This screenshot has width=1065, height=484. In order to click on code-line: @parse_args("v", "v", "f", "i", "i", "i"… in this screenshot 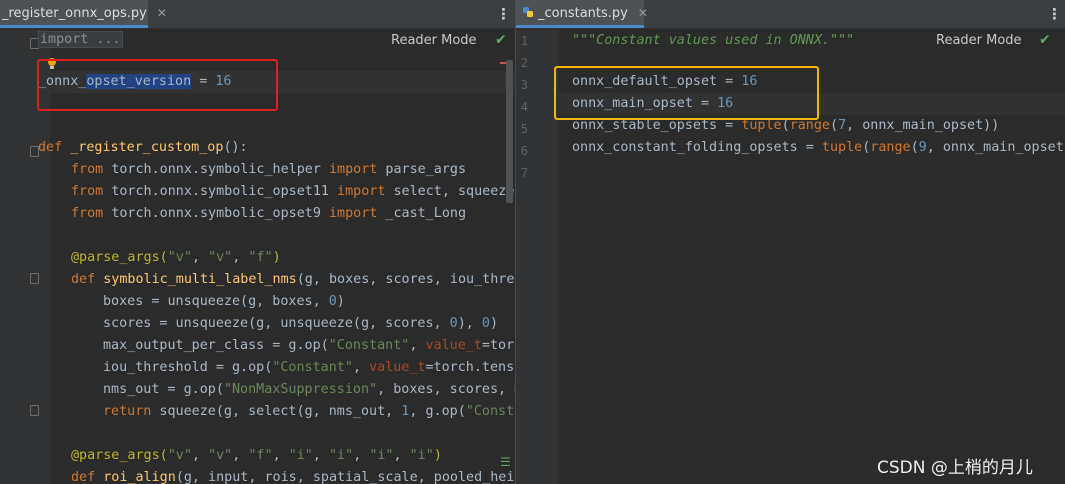, I will do `click(256, 455)`.